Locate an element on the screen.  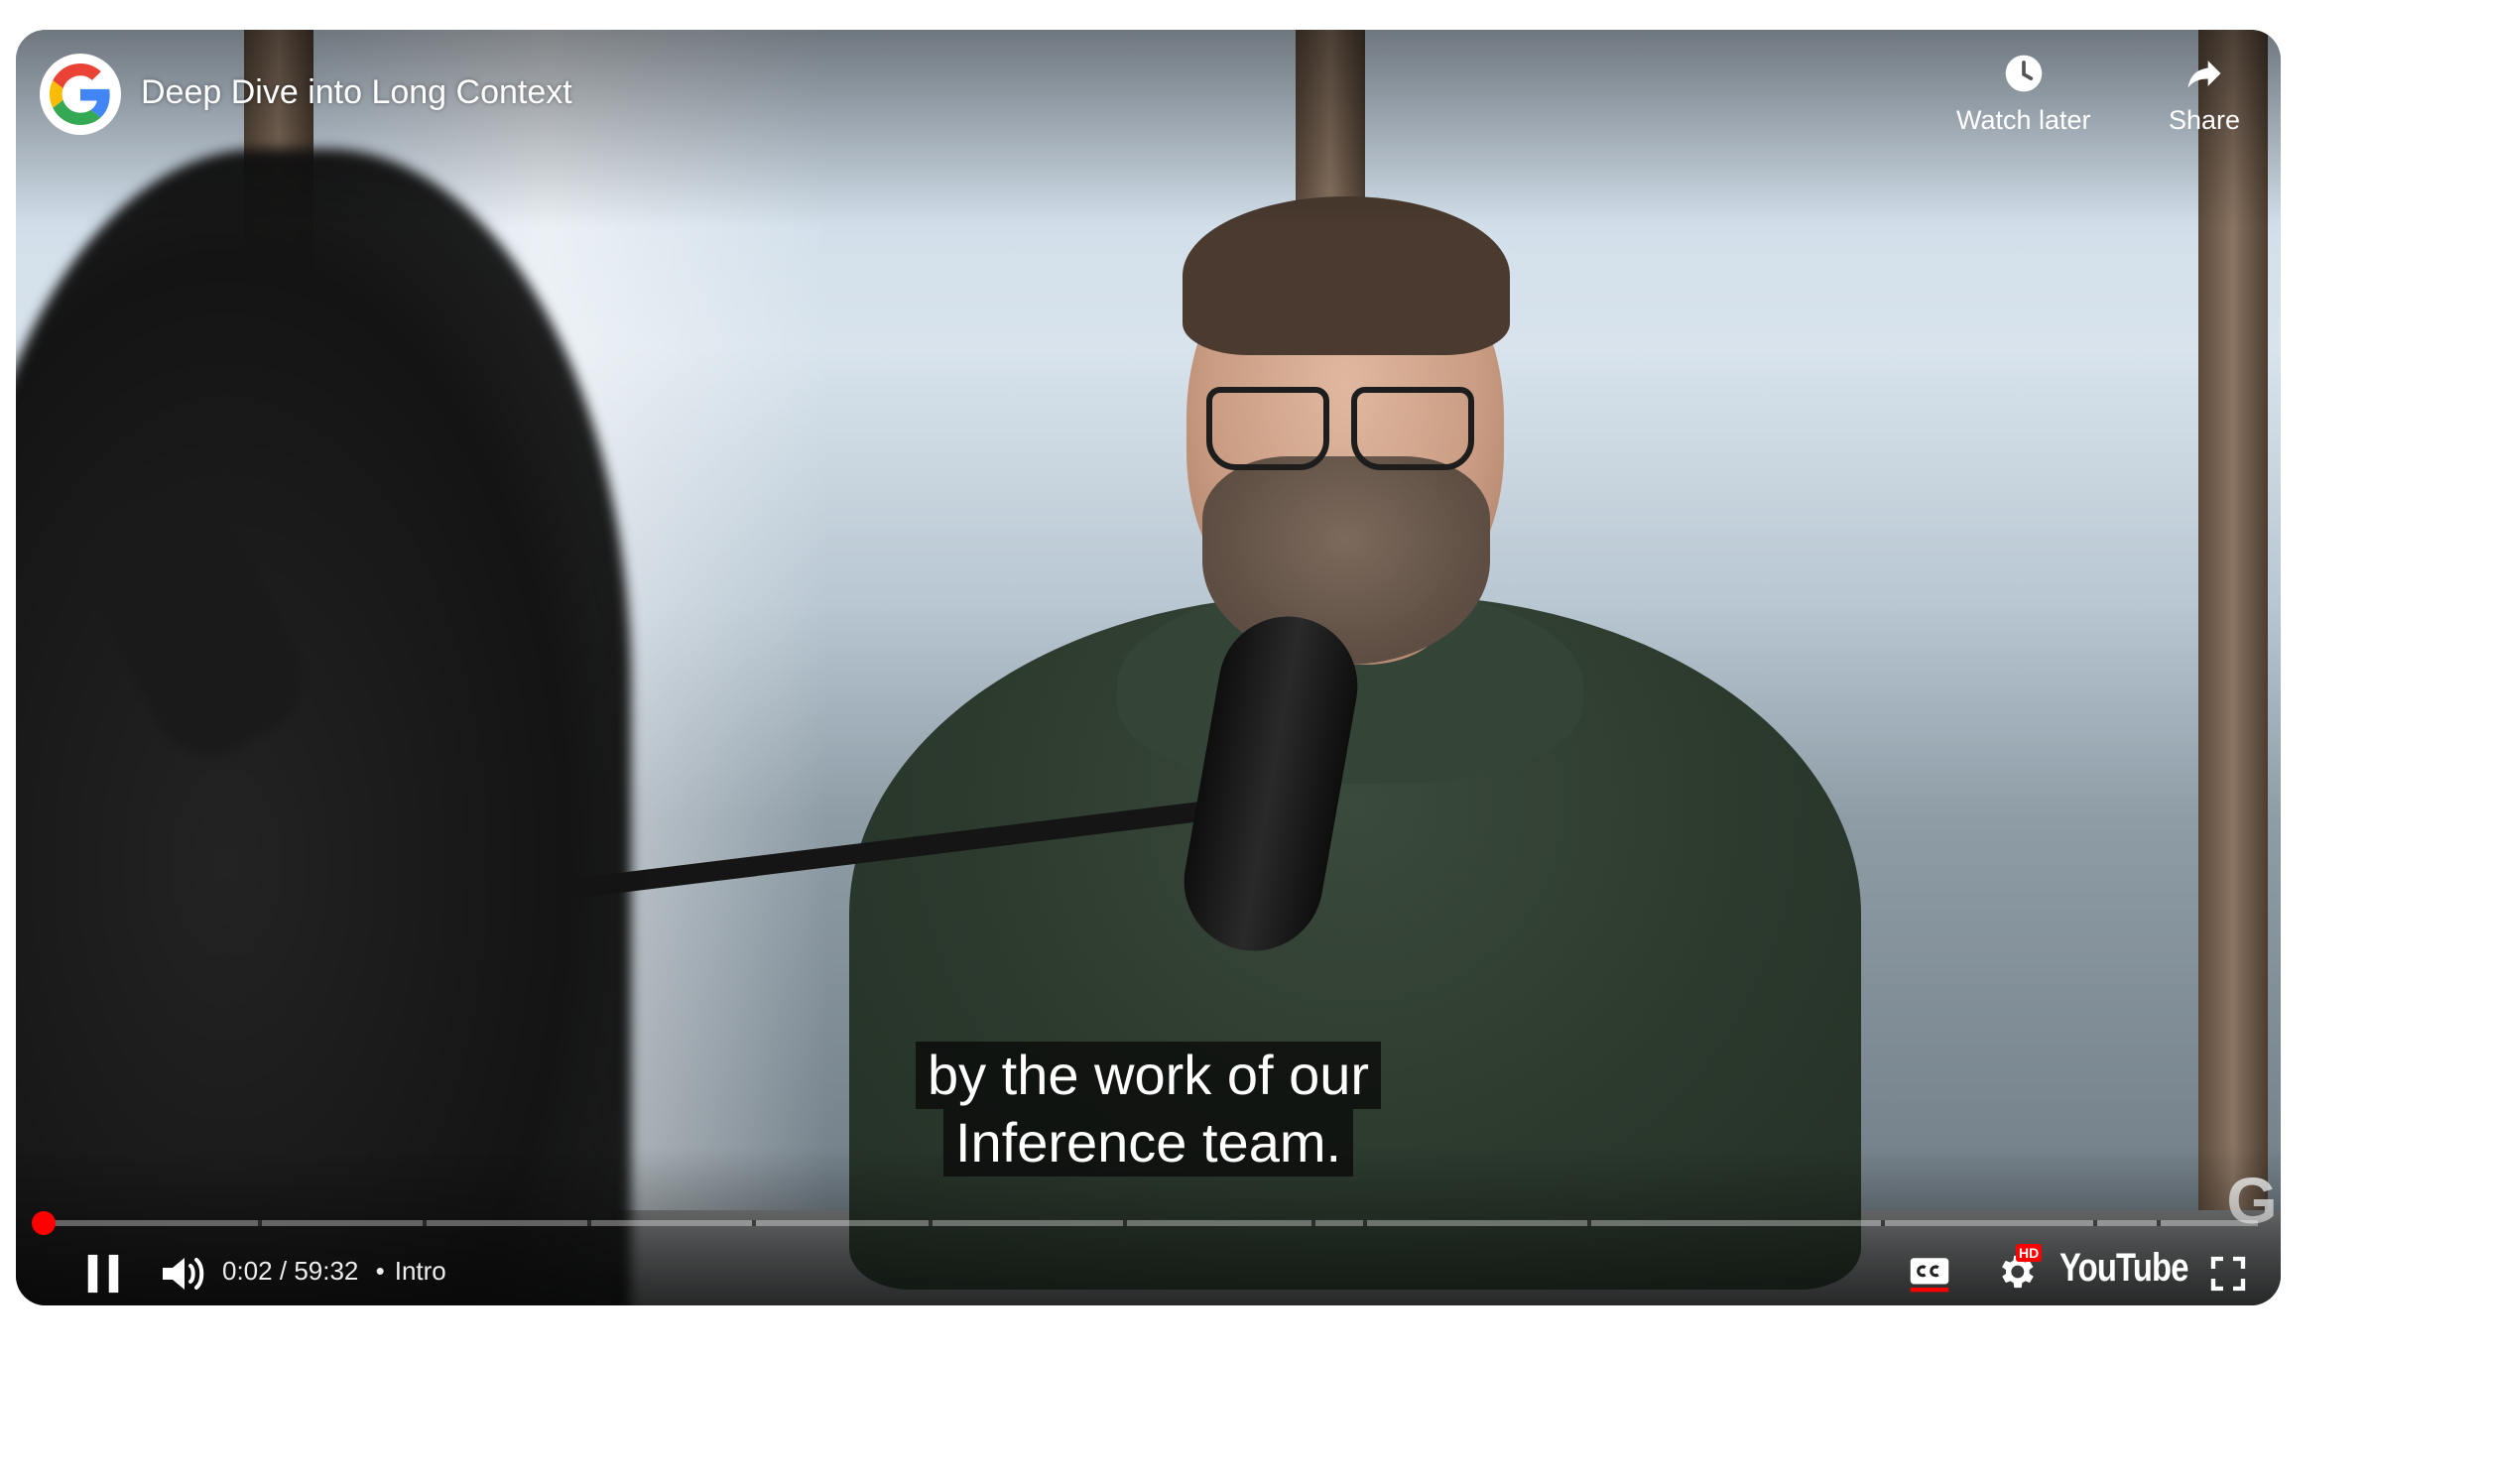
fullscreen-icon is located at coordinates (2228, 1274).